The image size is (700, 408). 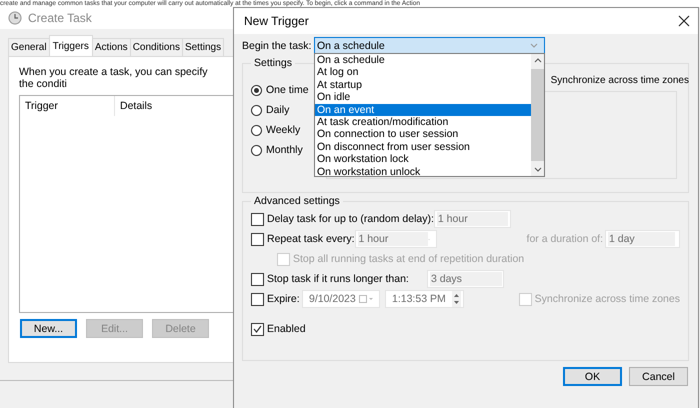 I want to click on calendar-icon, so click(x=366, y=299).